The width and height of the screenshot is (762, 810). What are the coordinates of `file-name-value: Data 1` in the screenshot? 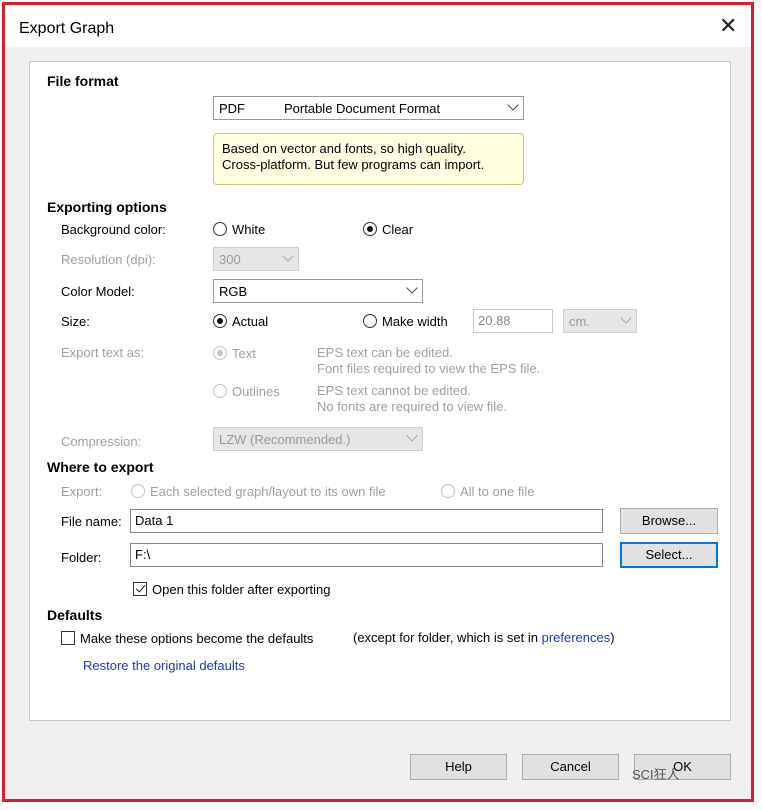 It's located at (154, 520).